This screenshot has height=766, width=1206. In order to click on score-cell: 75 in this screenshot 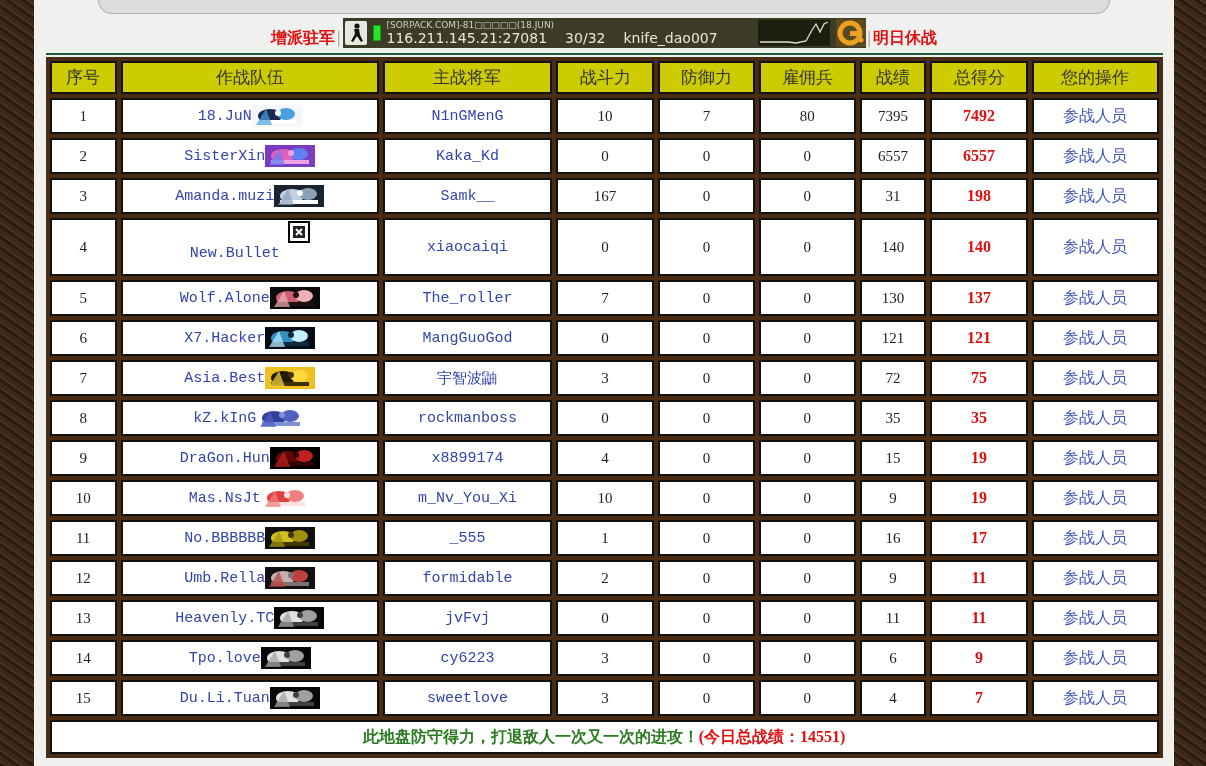, I will do `click(979, 378)`.